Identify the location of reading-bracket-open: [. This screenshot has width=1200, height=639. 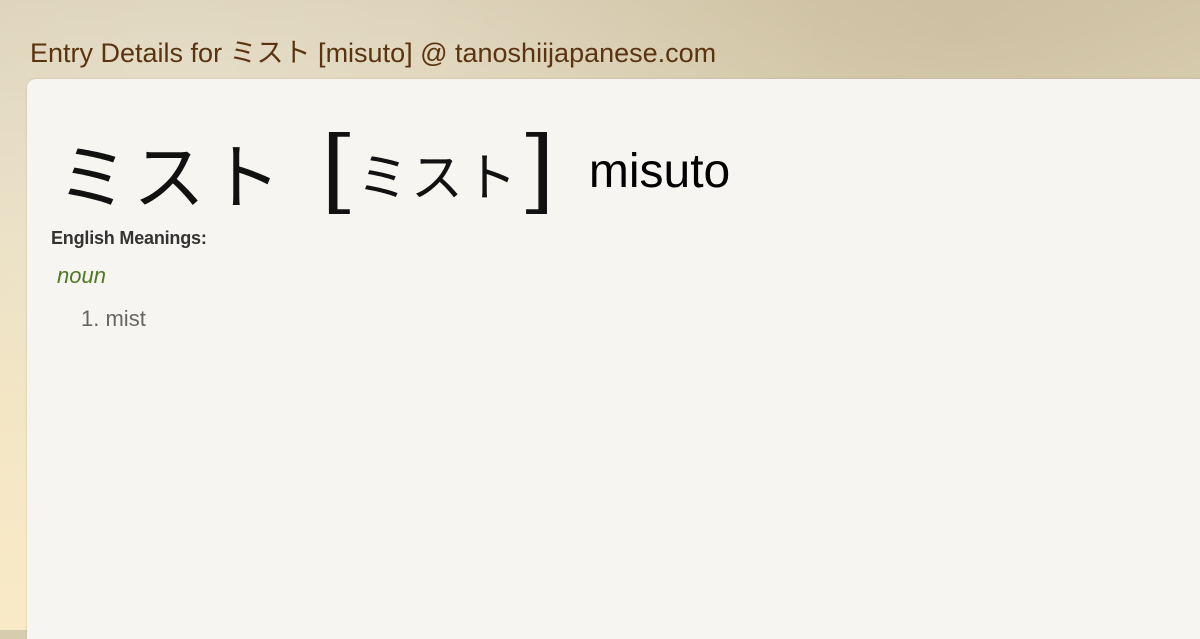
(339, 170).